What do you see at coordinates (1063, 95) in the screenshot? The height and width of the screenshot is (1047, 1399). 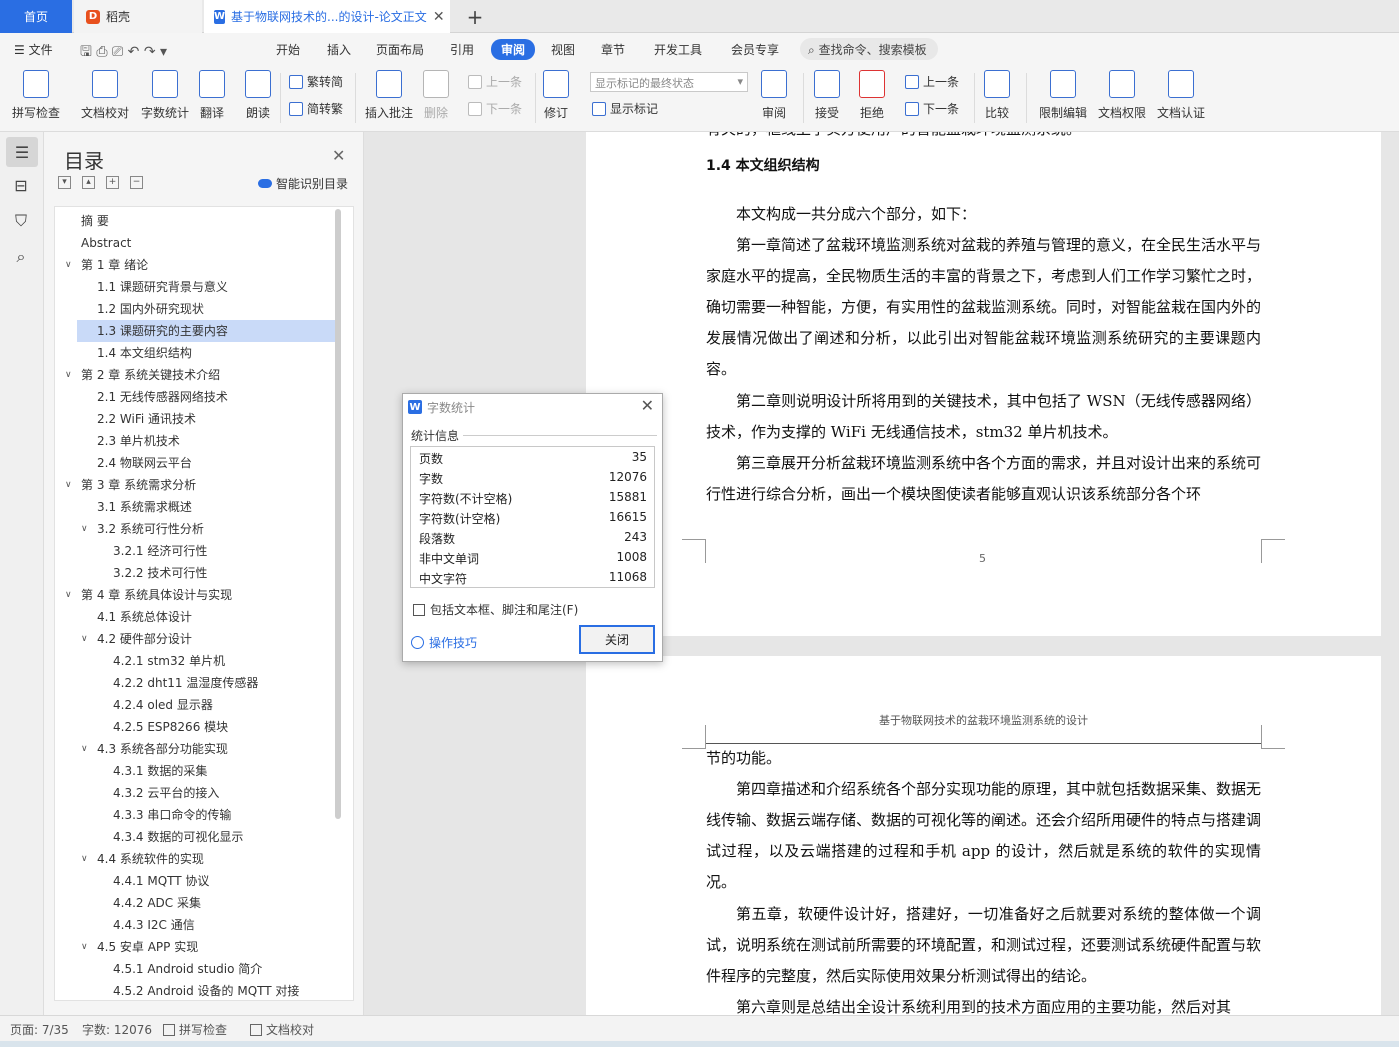 I see `restrict-edit-button: 限制编辑` at bounding box center [1063, 95].